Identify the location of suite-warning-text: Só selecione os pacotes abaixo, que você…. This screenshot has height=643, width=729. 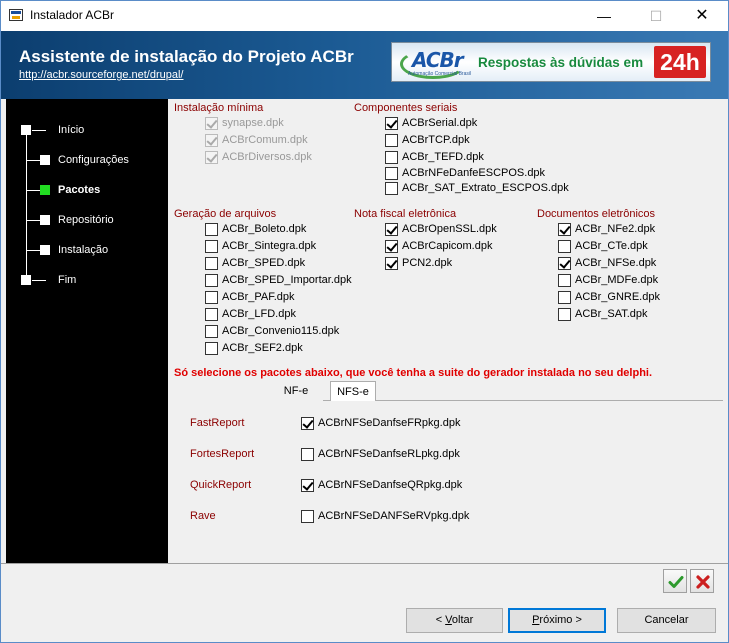
(413, 373).